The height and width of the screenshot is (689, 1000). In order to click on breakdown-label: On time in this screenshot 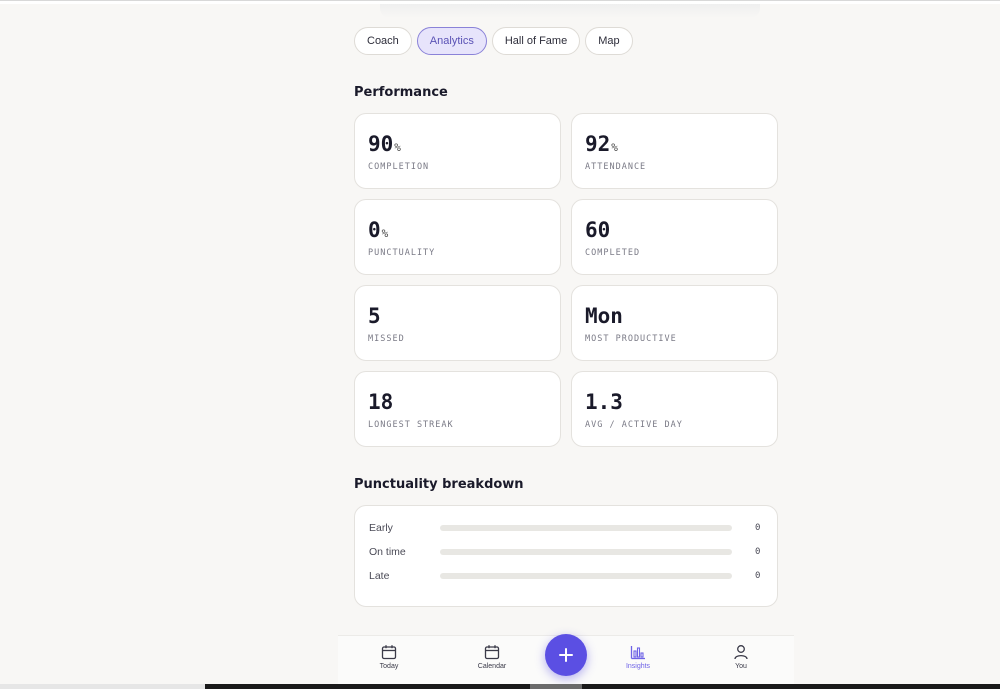, I will do `click(387, 552)`.